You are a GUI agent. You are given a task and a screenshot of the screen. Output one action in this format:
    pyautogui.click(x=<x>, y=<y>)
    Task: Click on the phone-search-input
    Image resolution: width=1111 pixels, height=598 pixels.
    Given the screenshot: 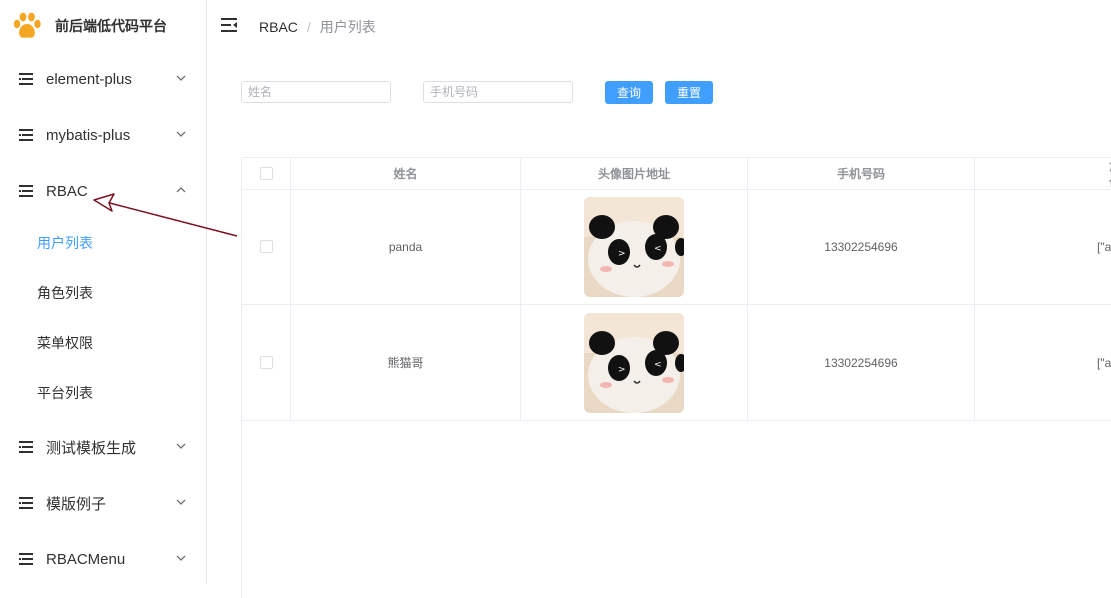 What is the action you would take?
    pyautogui.click(x=498, y=92)
    